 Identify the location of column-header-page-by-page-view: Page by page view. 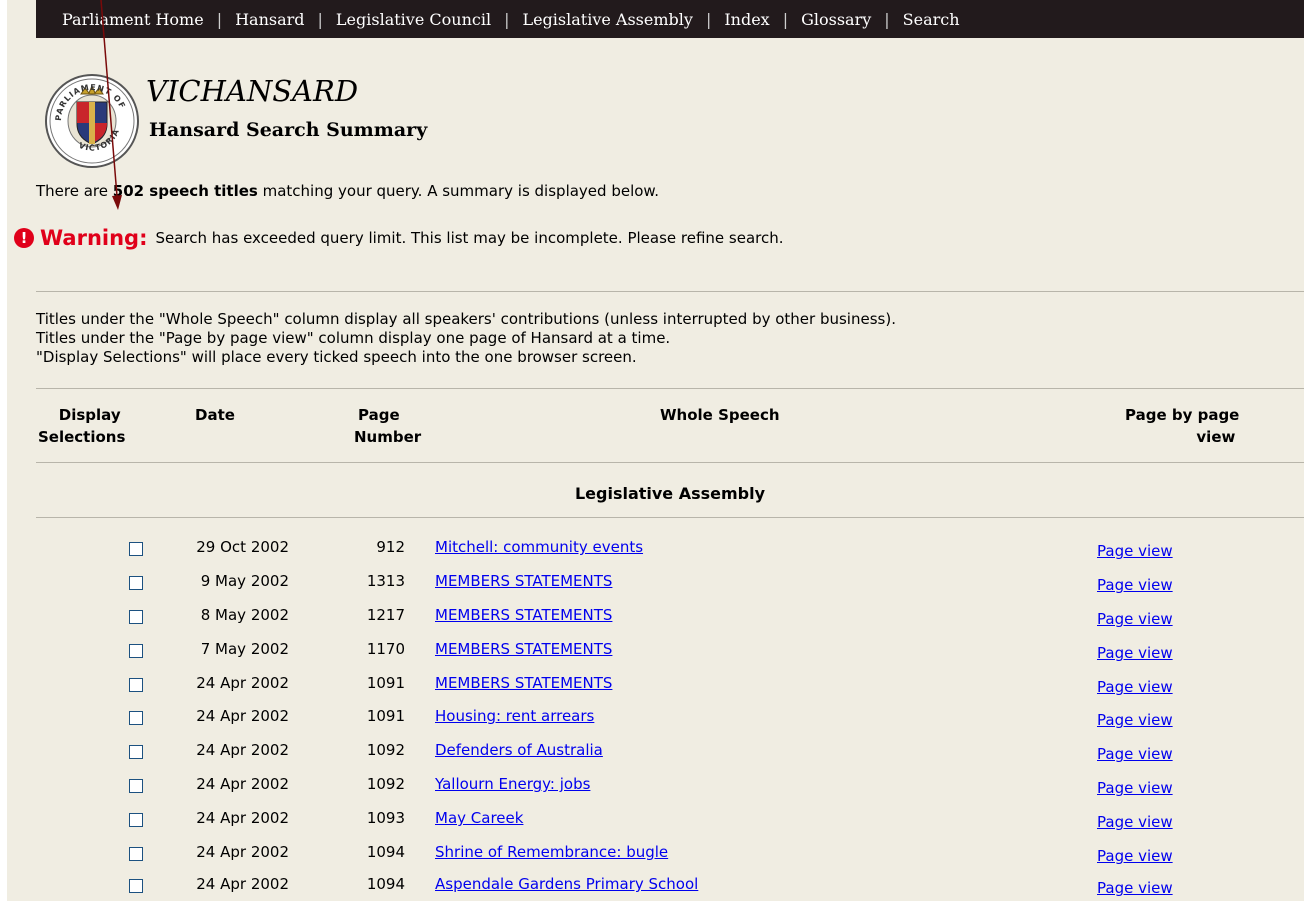
(1182, 426).